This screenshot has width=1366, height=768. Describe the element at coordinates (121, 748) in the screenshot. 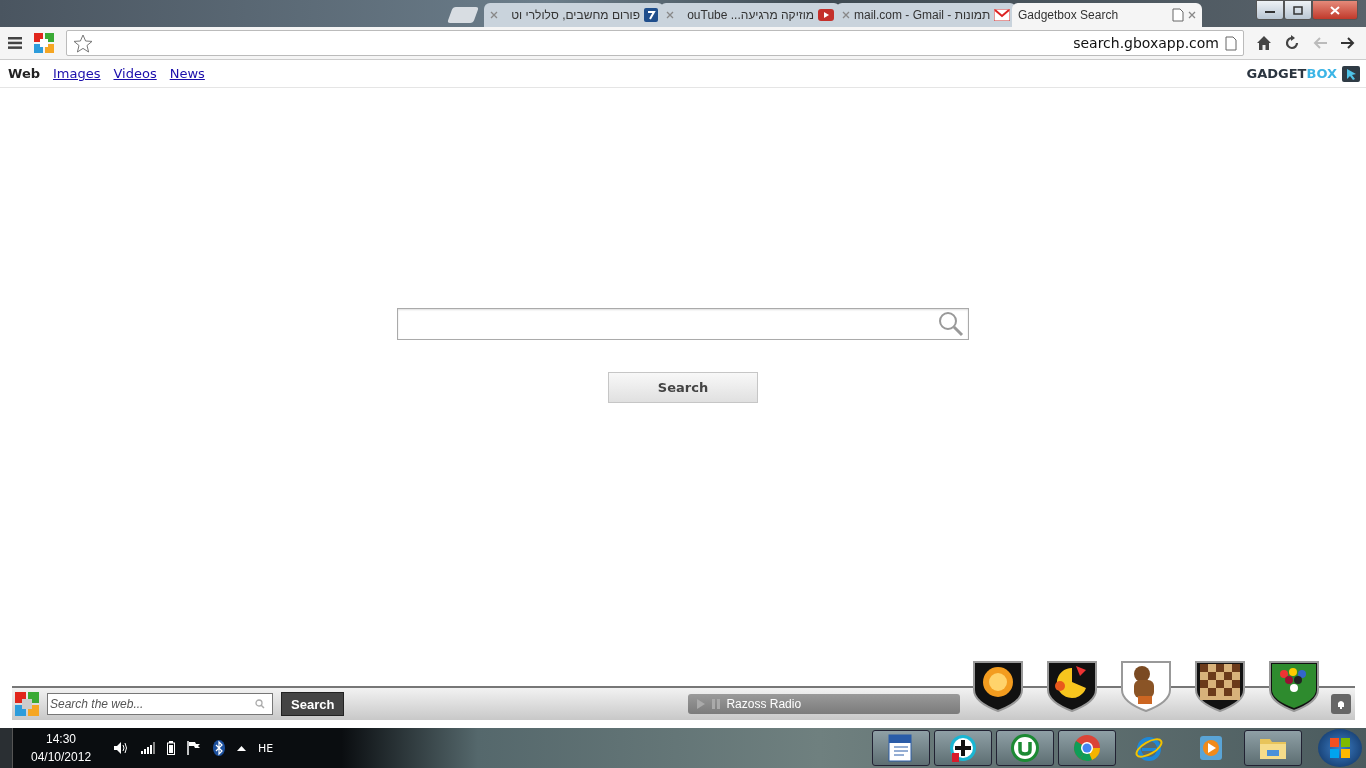

I see `speaker-icon` at that location.